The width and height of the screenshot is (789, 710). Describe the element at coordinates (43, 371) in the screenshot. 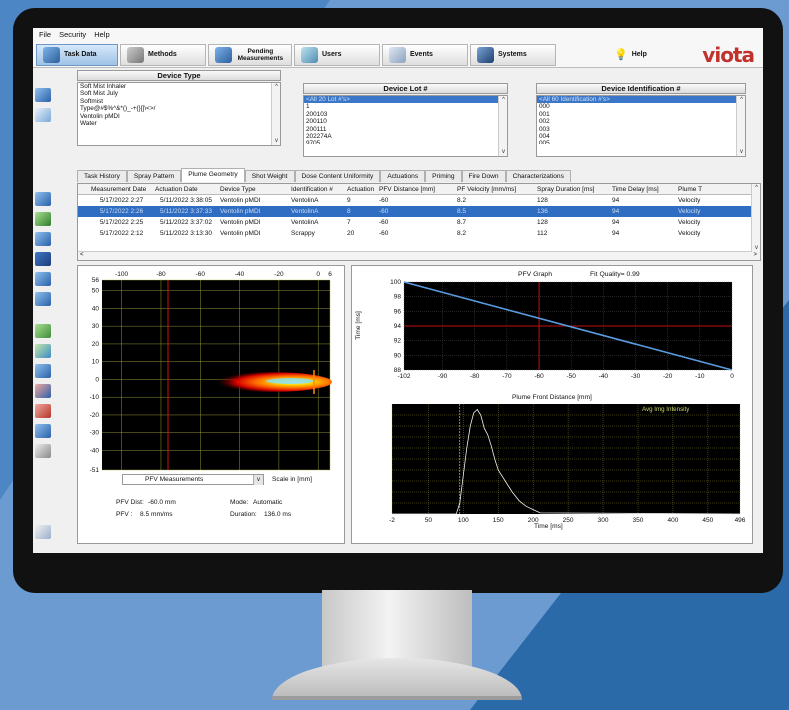

I see `user-icon` at that location.